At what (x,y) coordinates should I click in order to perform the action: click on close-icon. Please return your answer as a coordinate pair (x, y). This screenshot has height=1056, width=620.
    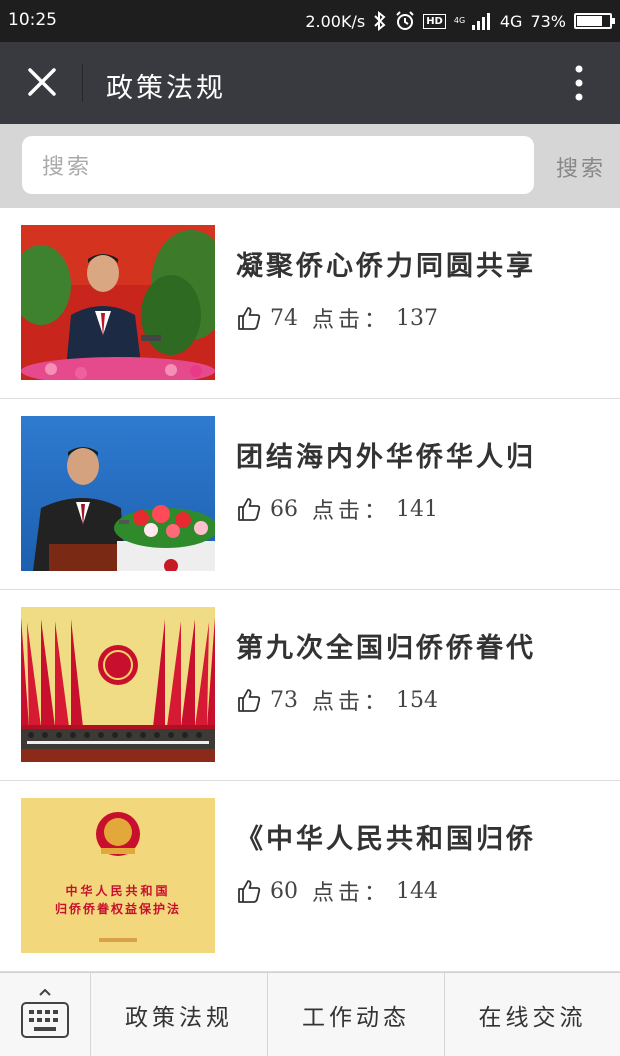
    Looking at the image, I should click on (42, 82).